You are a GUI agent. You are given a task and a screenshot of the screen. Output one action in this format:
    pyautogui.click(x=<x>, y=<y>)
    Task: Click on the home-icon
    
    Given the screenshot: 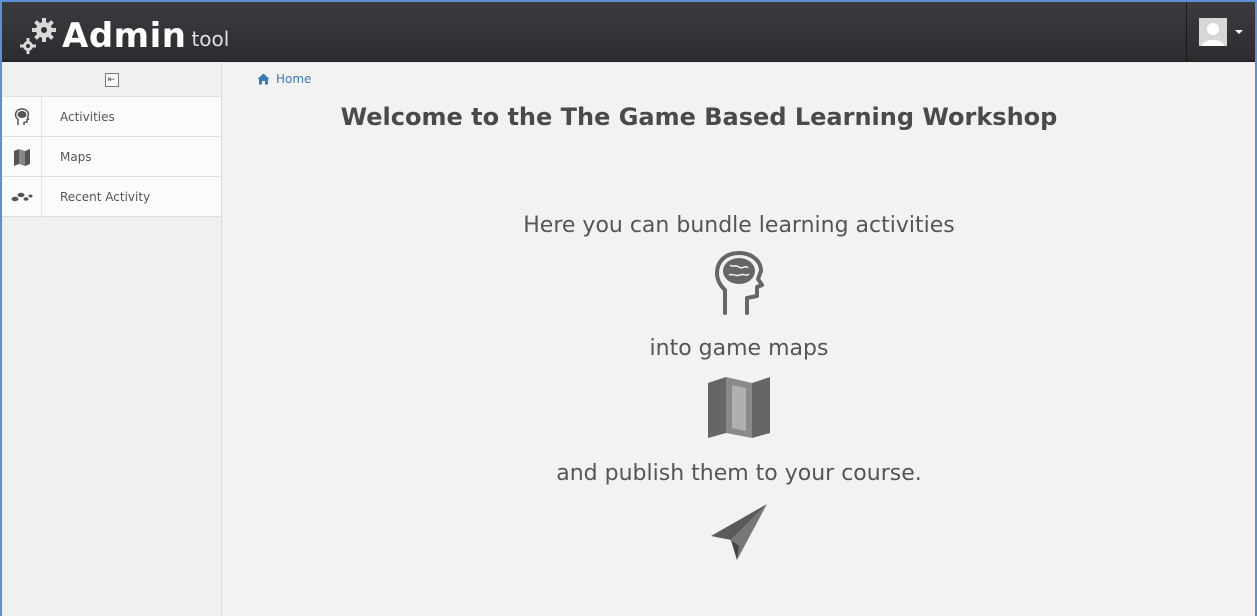 What is the action you would take?
    pyautogui.click(x=263, y=79)
    